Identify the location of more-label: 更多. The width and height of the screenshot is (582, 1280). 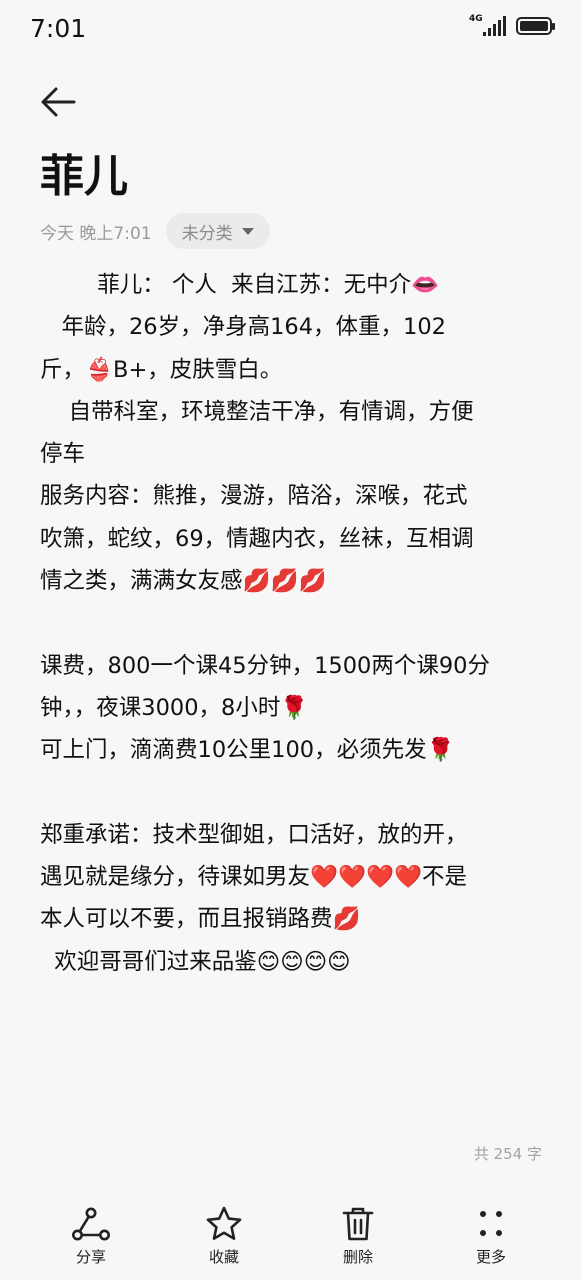
(490, 1257).